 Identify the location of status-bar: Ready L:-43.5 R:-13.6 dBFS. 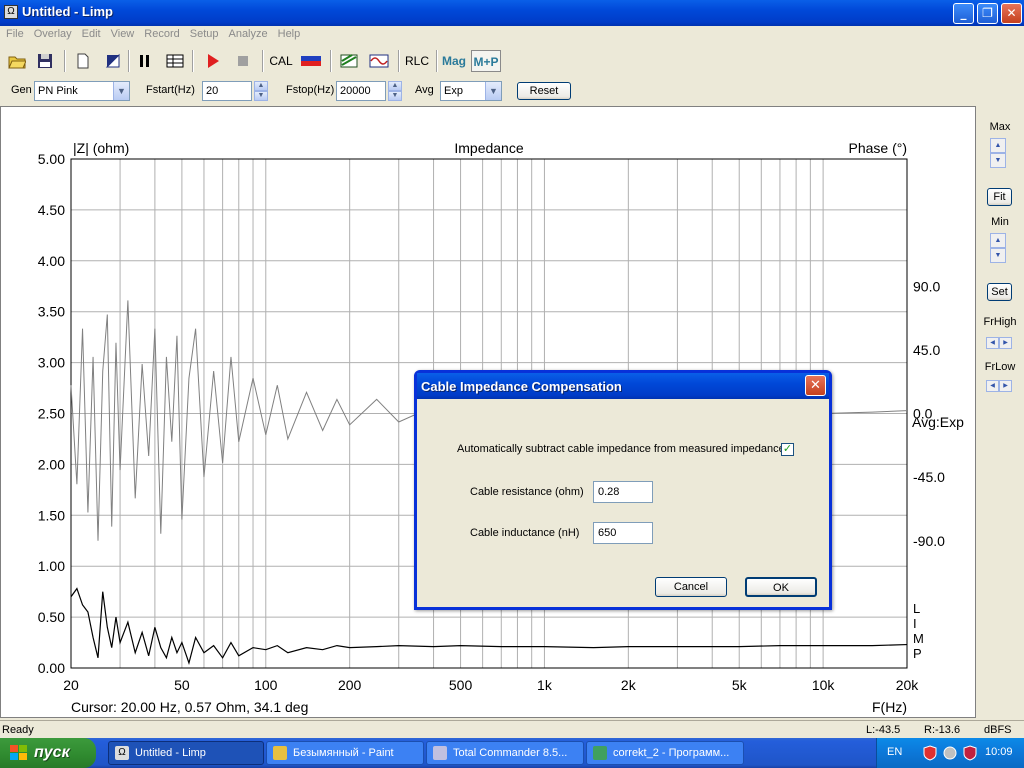
(512, 729).